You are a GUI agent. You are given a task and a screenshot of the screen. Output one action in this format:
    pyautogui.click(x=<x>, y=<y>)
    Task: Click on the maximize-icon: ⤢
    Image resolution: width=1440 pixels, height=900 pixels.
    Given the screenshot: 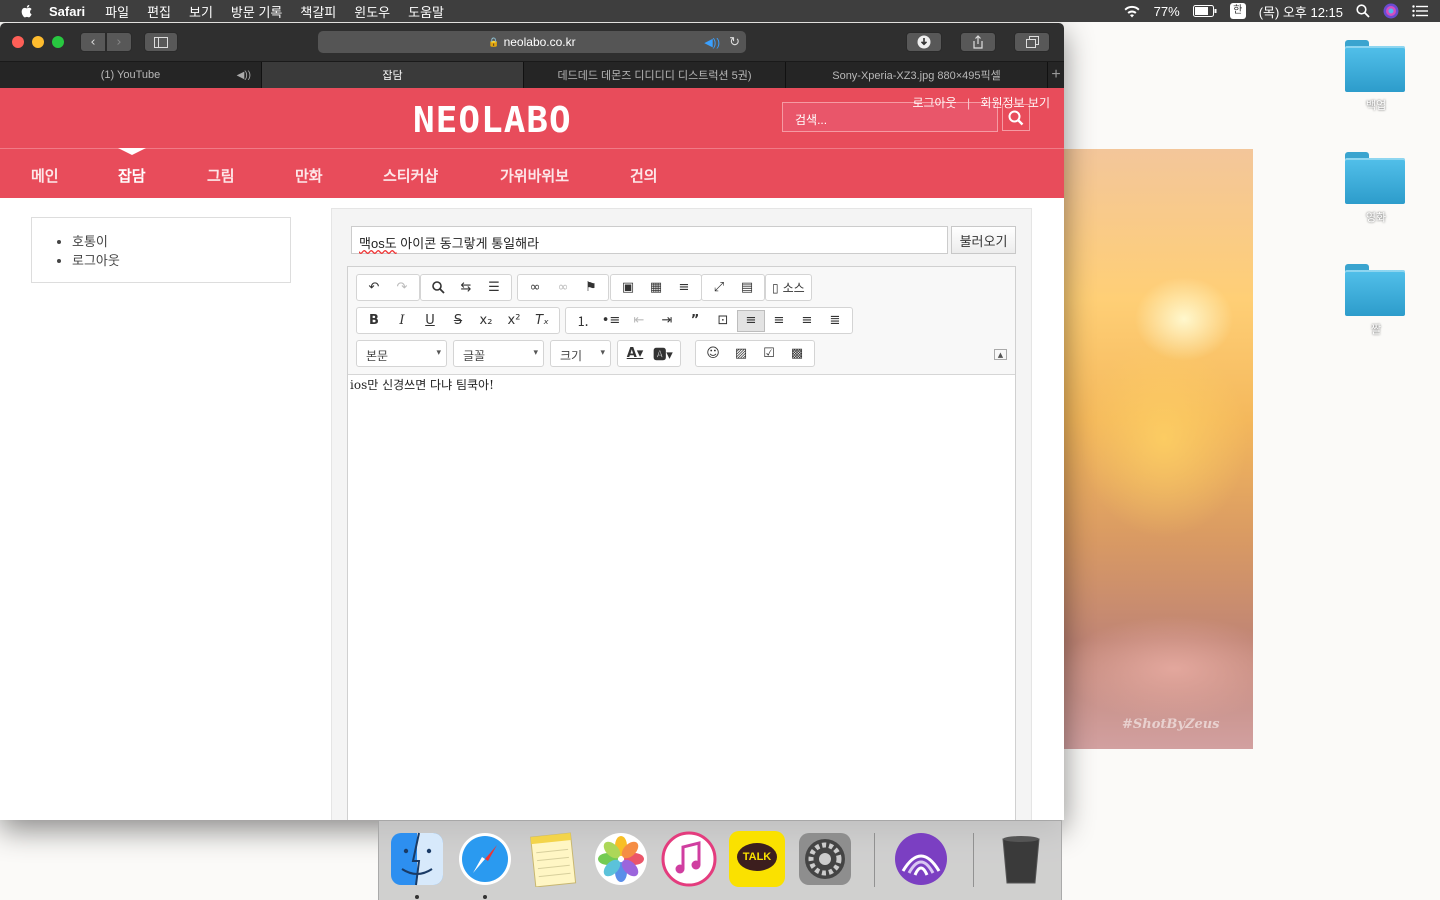 What is the action you would take?
    pyautogui.click(x=719, y=288)
    